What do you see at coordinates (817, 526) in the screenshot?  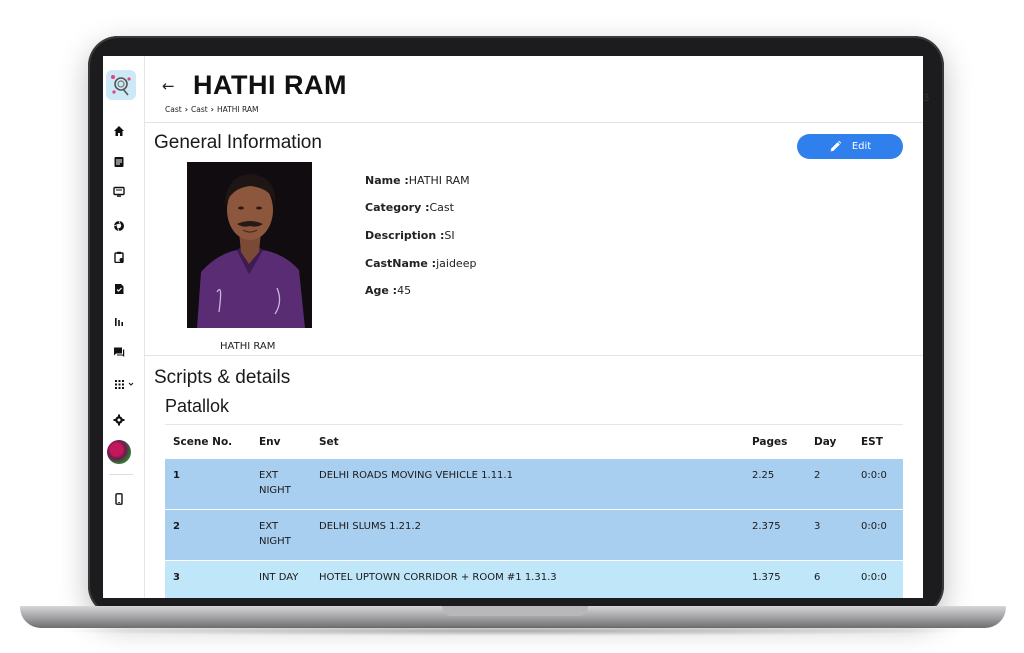 I see `cell-day: 3` at bounding box center [817, 526].